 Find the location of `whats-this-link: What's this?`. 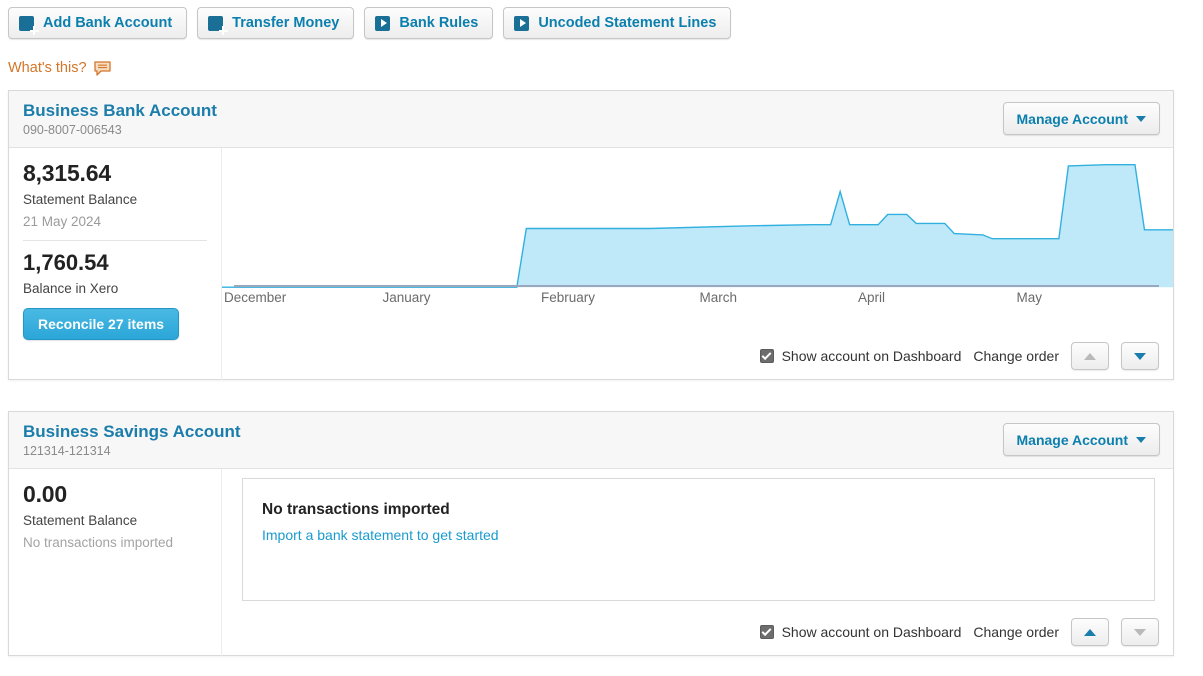

whats-this-link: What's this? is located at coordinates (59, 68).